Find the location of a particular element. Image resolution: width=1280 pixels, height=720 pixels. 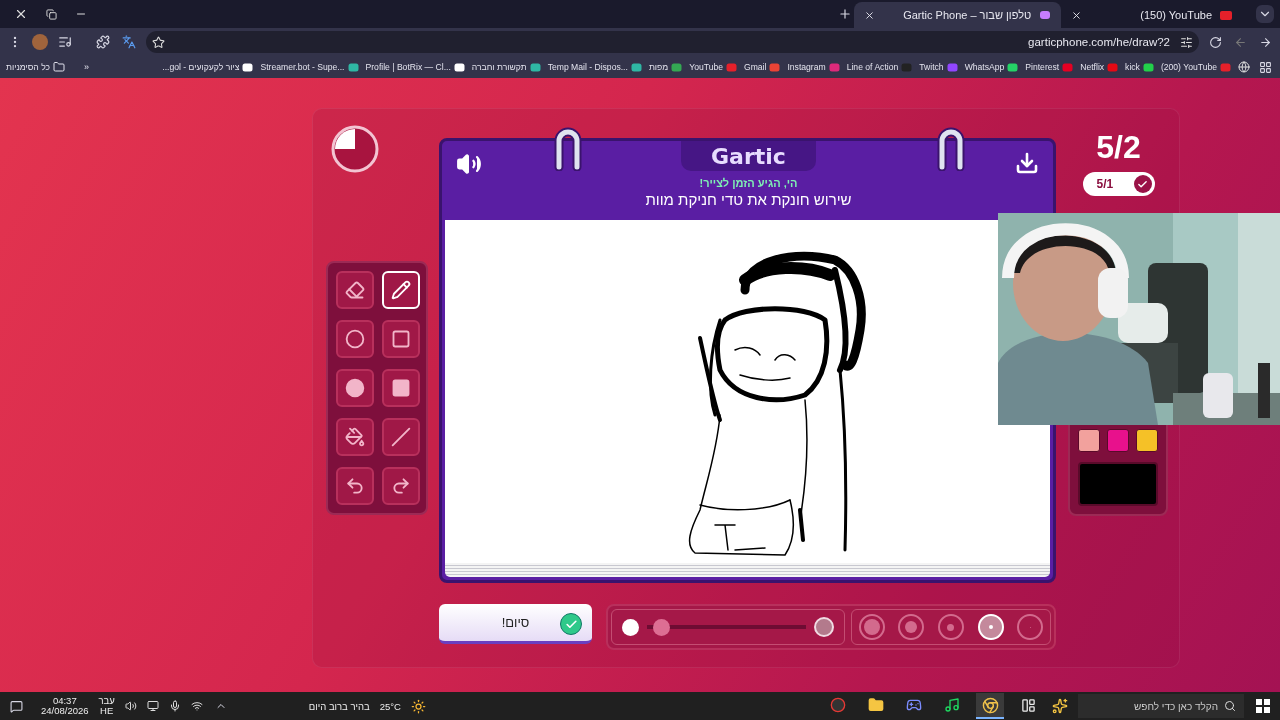

drawing-prompt: שירוש חונקת את טדי חניקת מוות is located at coordinates (748, 199).